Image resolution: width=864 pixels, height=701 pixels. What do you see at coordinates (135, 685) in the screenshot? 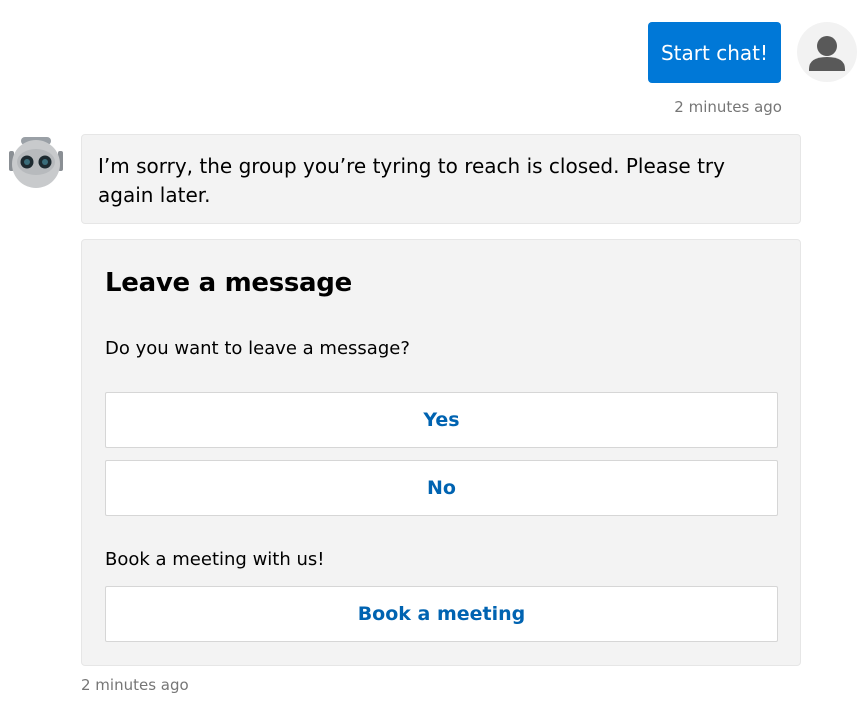
I see `bot-message-timestamp: 2 minutes ago` at bounding box center [135, 685].